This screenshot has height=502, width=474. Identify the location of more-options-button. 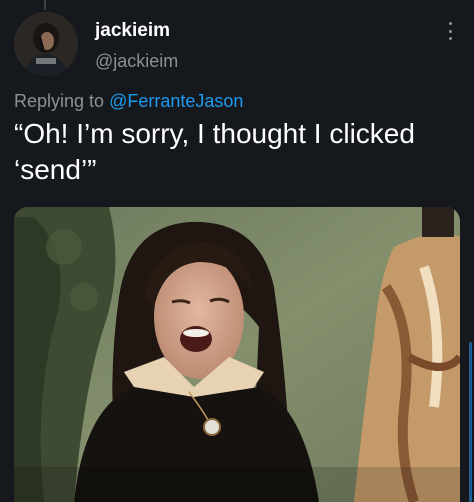
(450, 31).